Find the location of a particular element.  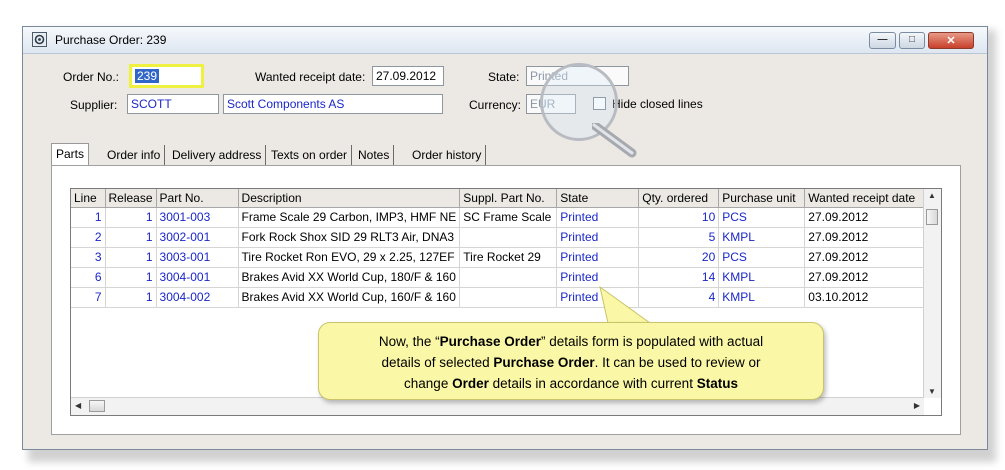

order-no-value: 239 is located at coordinates (147, 76).